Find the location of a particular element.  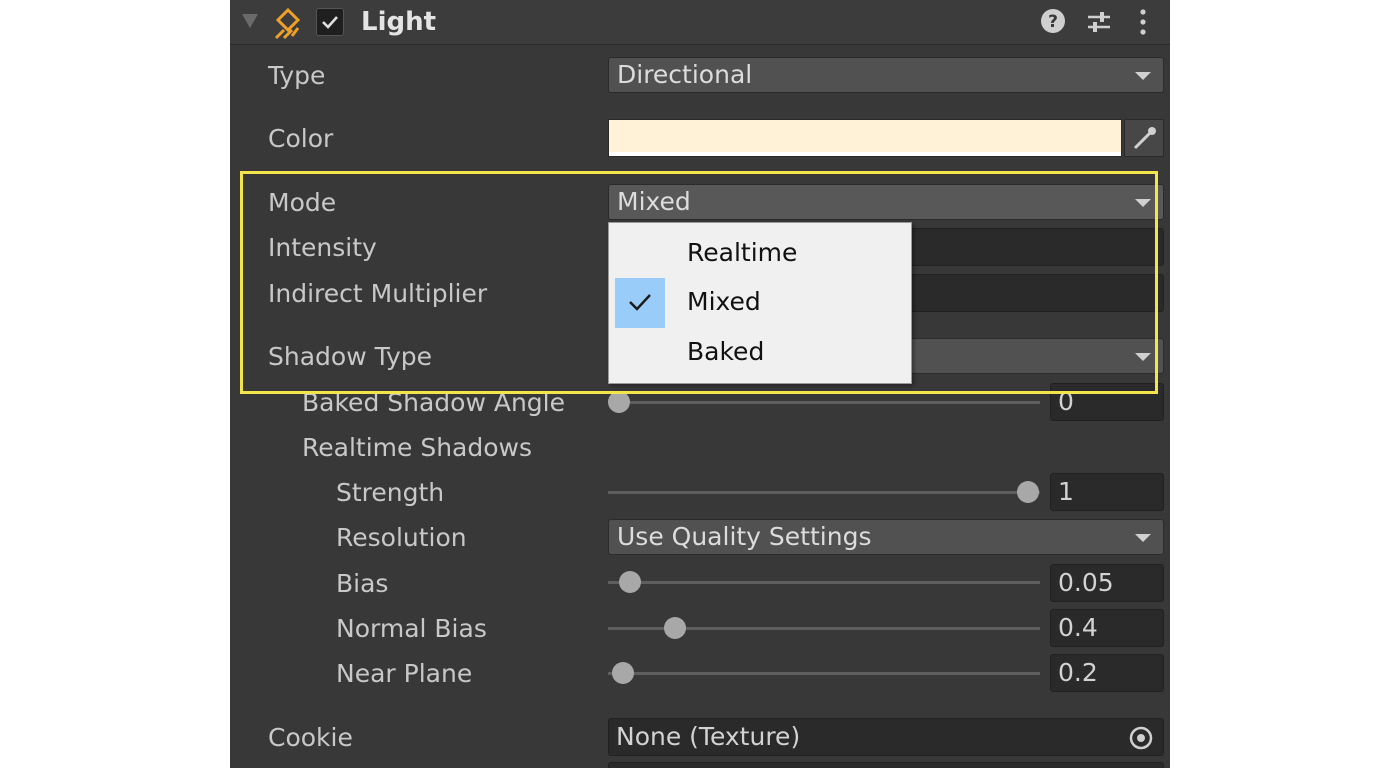

menu-item-label: Realtime is located at coordinates (742, 252).